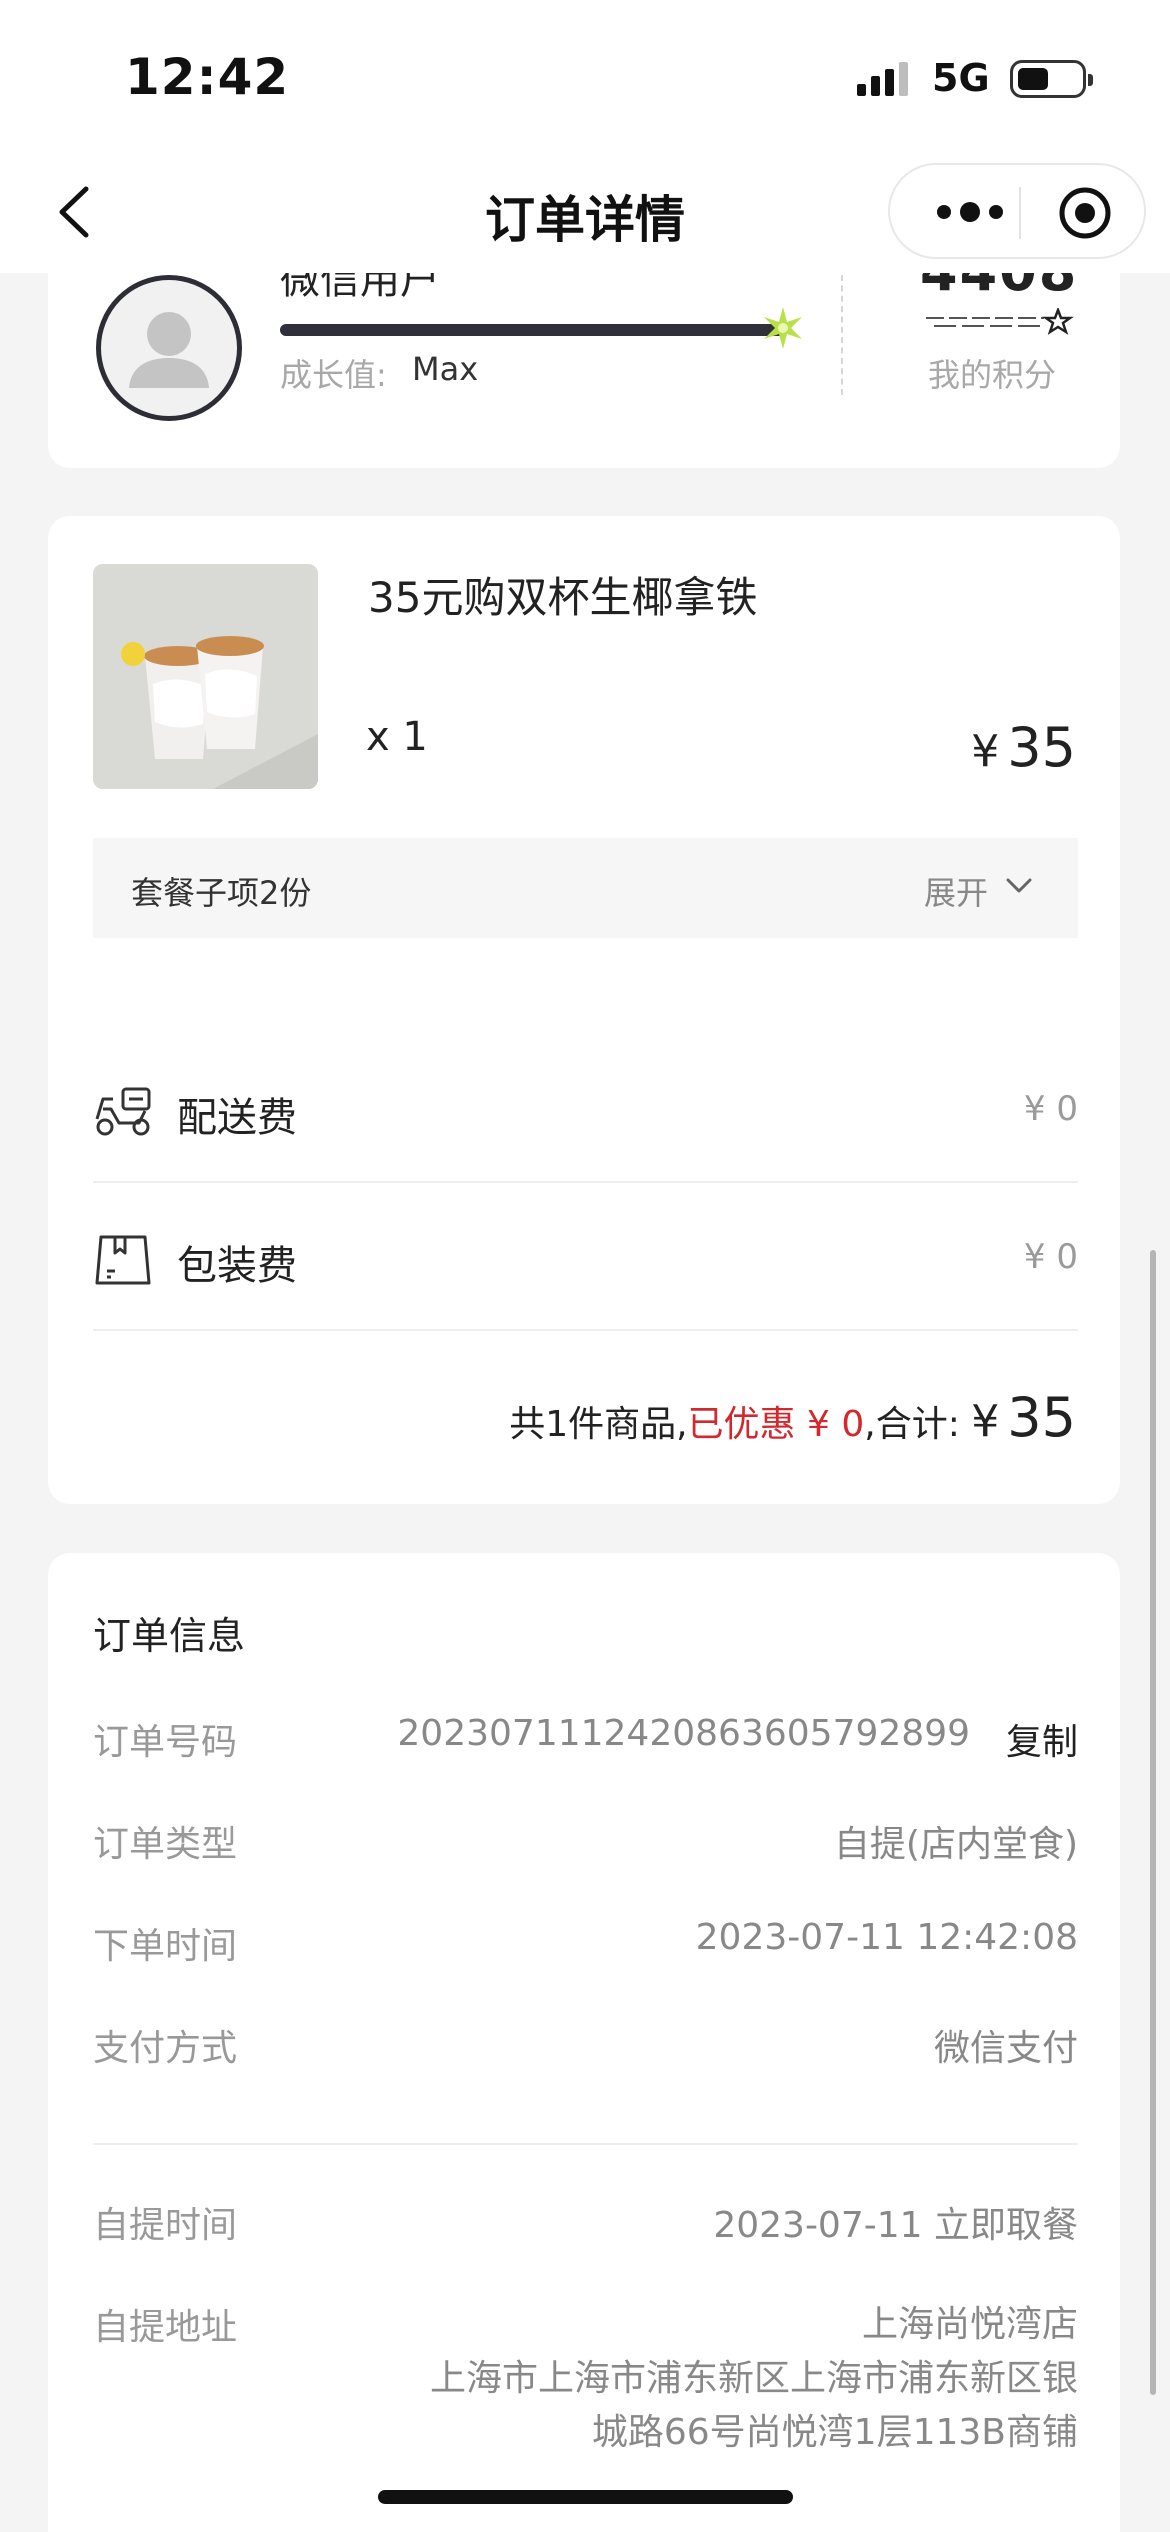 This screenshot has height=2532, width=1170. I want to click on product-price: ¥35, so click(1023, 747).